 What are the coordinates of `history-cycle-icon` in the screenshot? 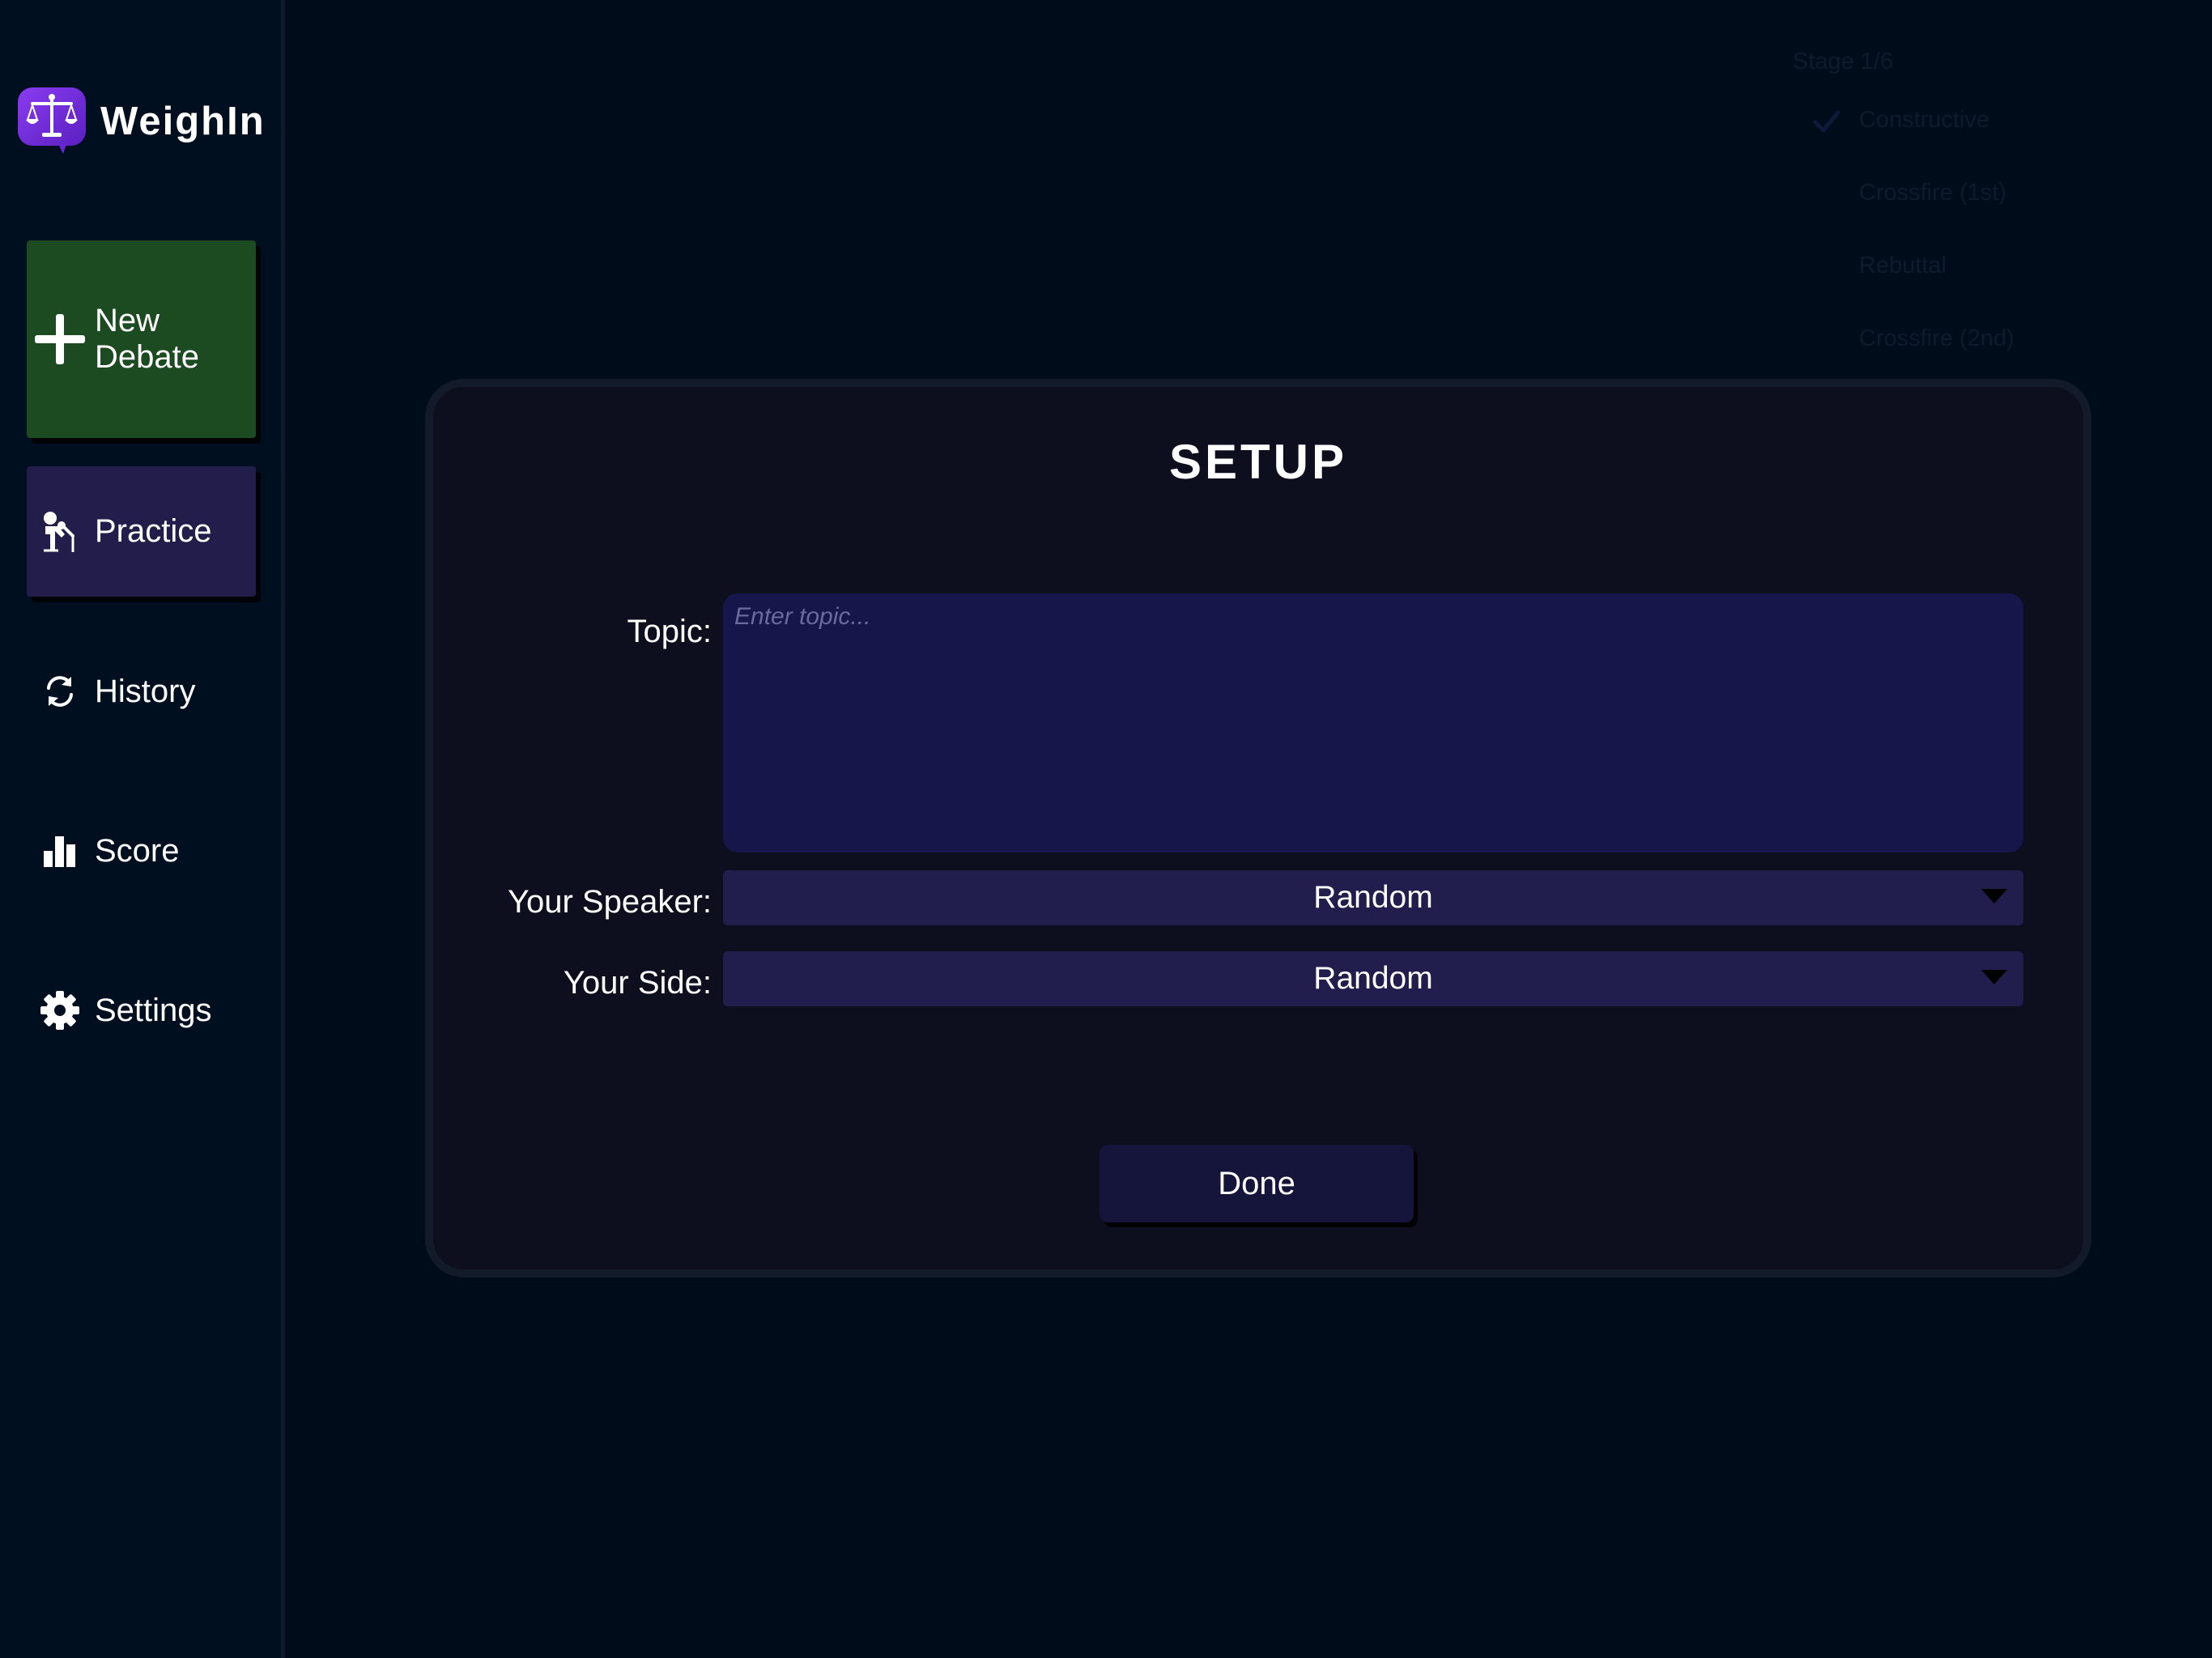 It's located at (58, 691).